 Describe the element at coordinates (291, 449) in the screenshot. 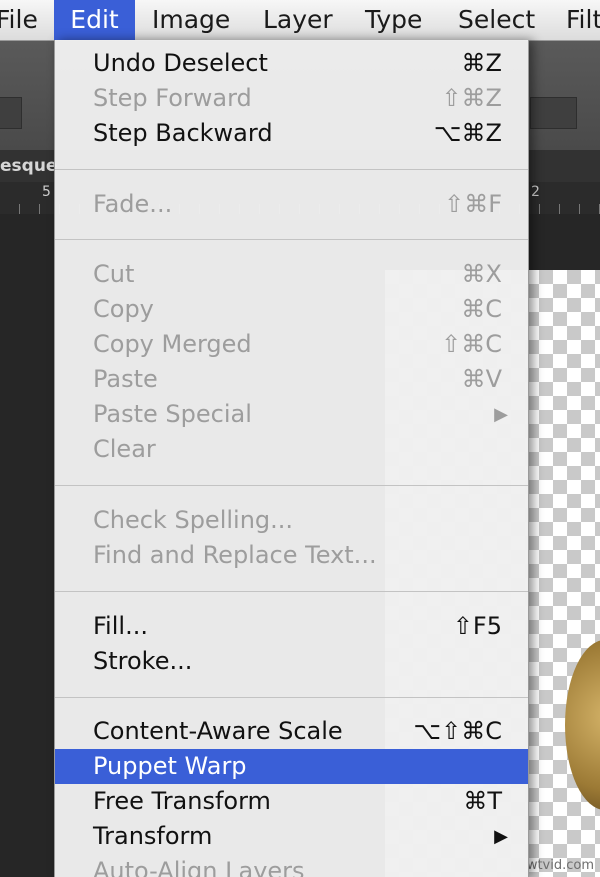

I see `menu-item-clear: Clear` at that location.